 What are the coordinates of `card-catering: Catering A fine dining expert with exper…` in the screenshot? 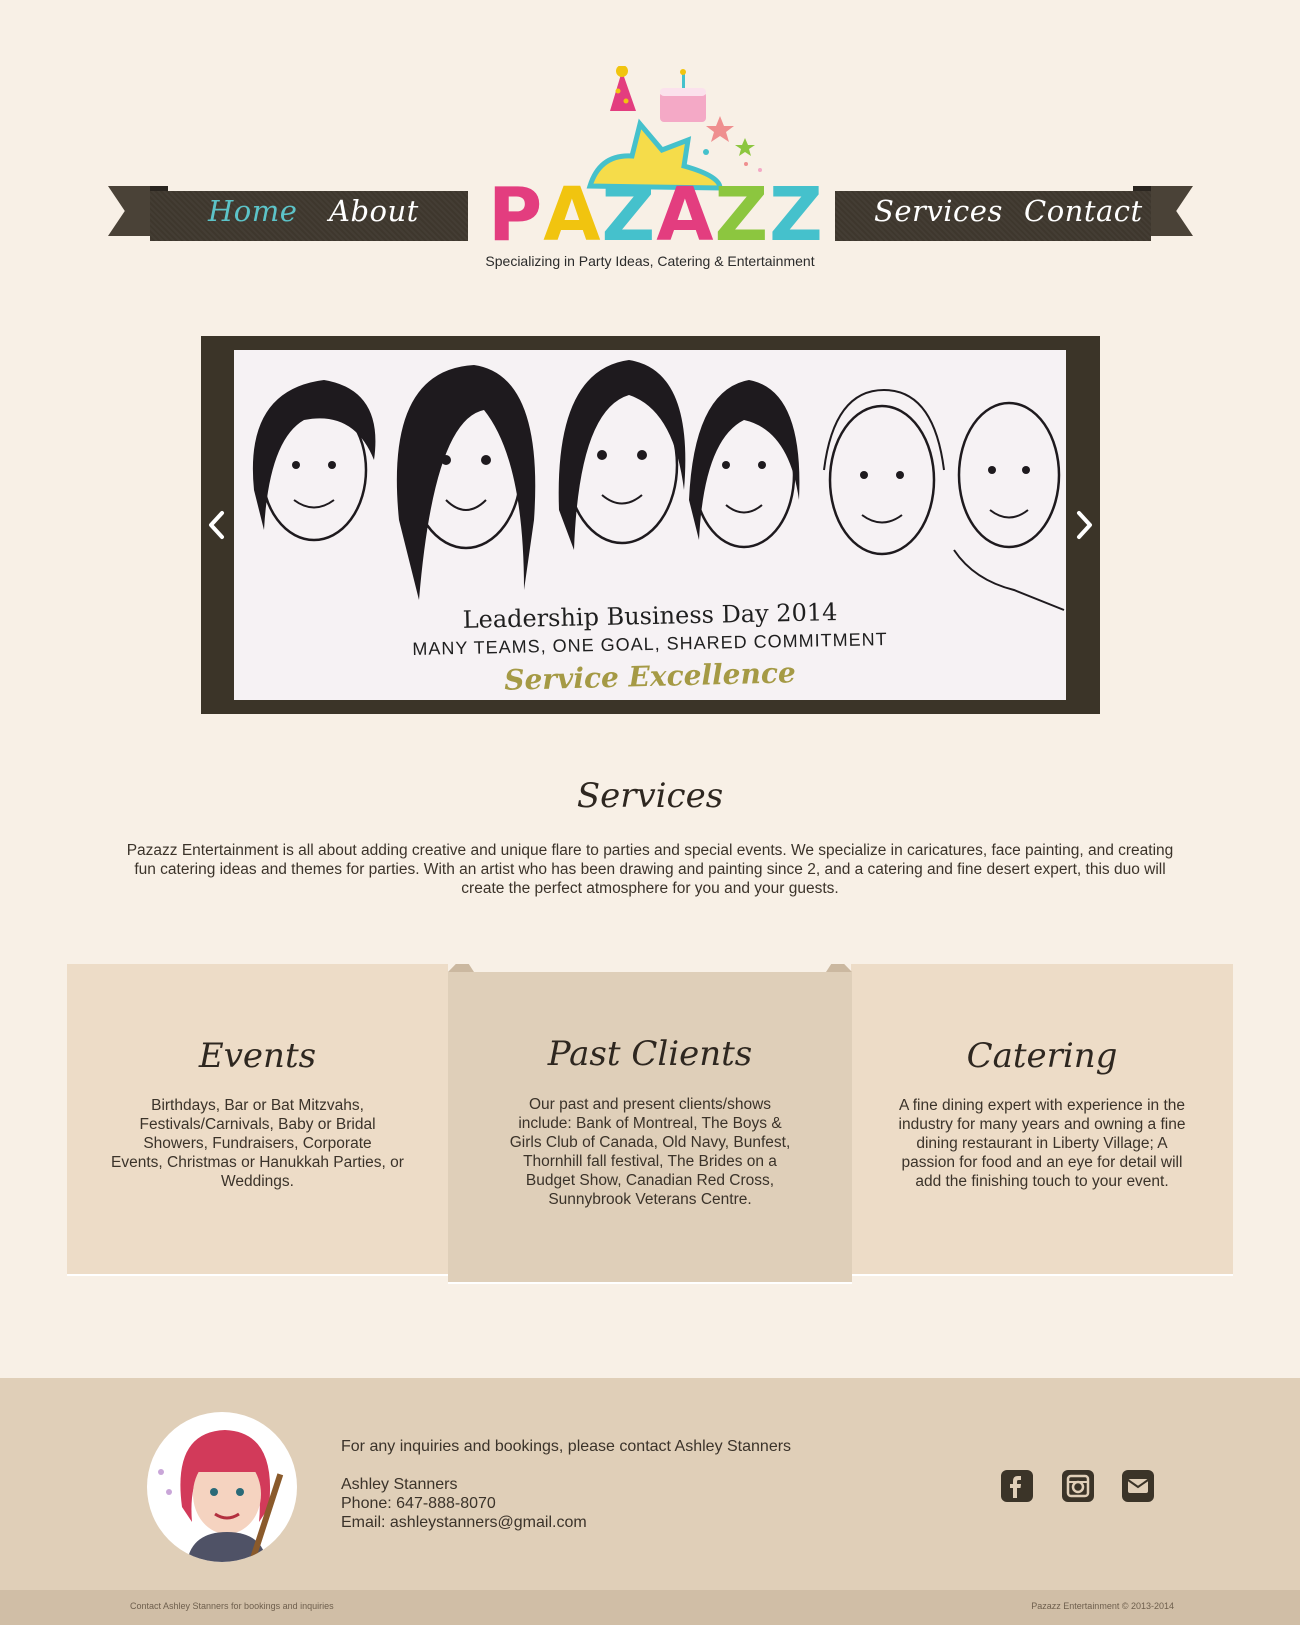 It's located at (1042, 1120).